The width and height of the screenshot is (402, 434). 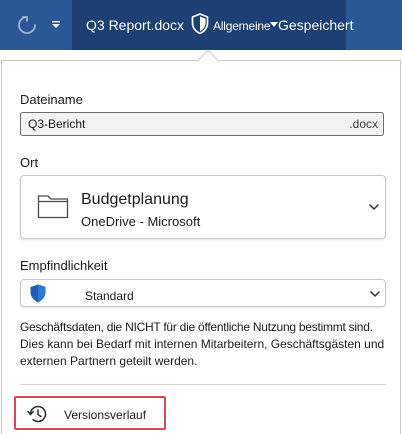 What do you see at coordinates (64, 265) in the screenshot?
I see `sensitivity-label: Empfindlichkeit` at bounding box center [64, 265].